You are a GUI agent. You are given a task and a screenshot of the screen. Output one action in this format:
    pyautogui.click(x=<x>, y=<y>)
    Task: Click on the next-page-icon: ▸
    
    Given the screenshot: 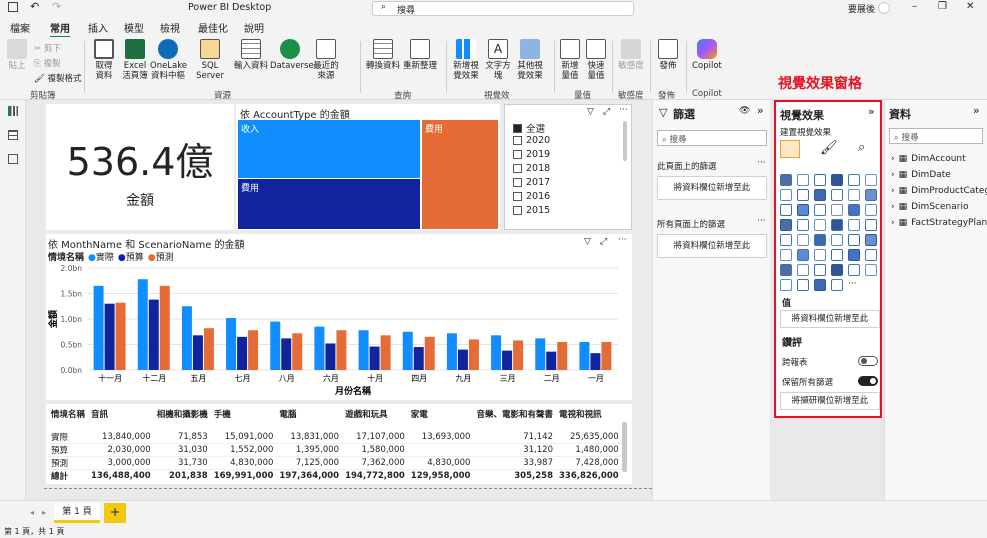 What is the action you would take?
    pyautogui.click(x=44, y=512)
    